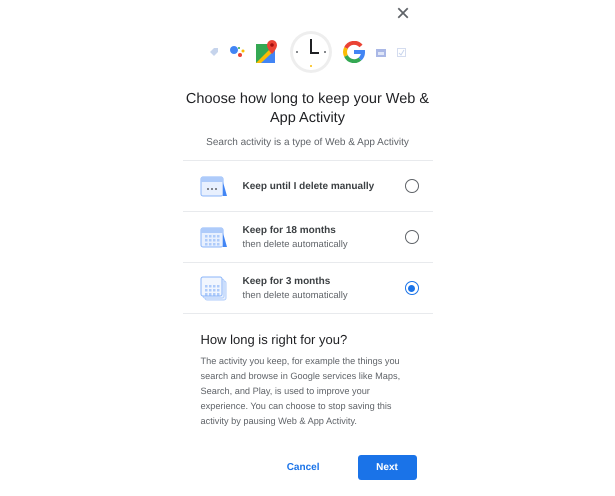  Describe the element at coordinates (403, 14) in the screenshot. I see `close-button: ×` at that location.